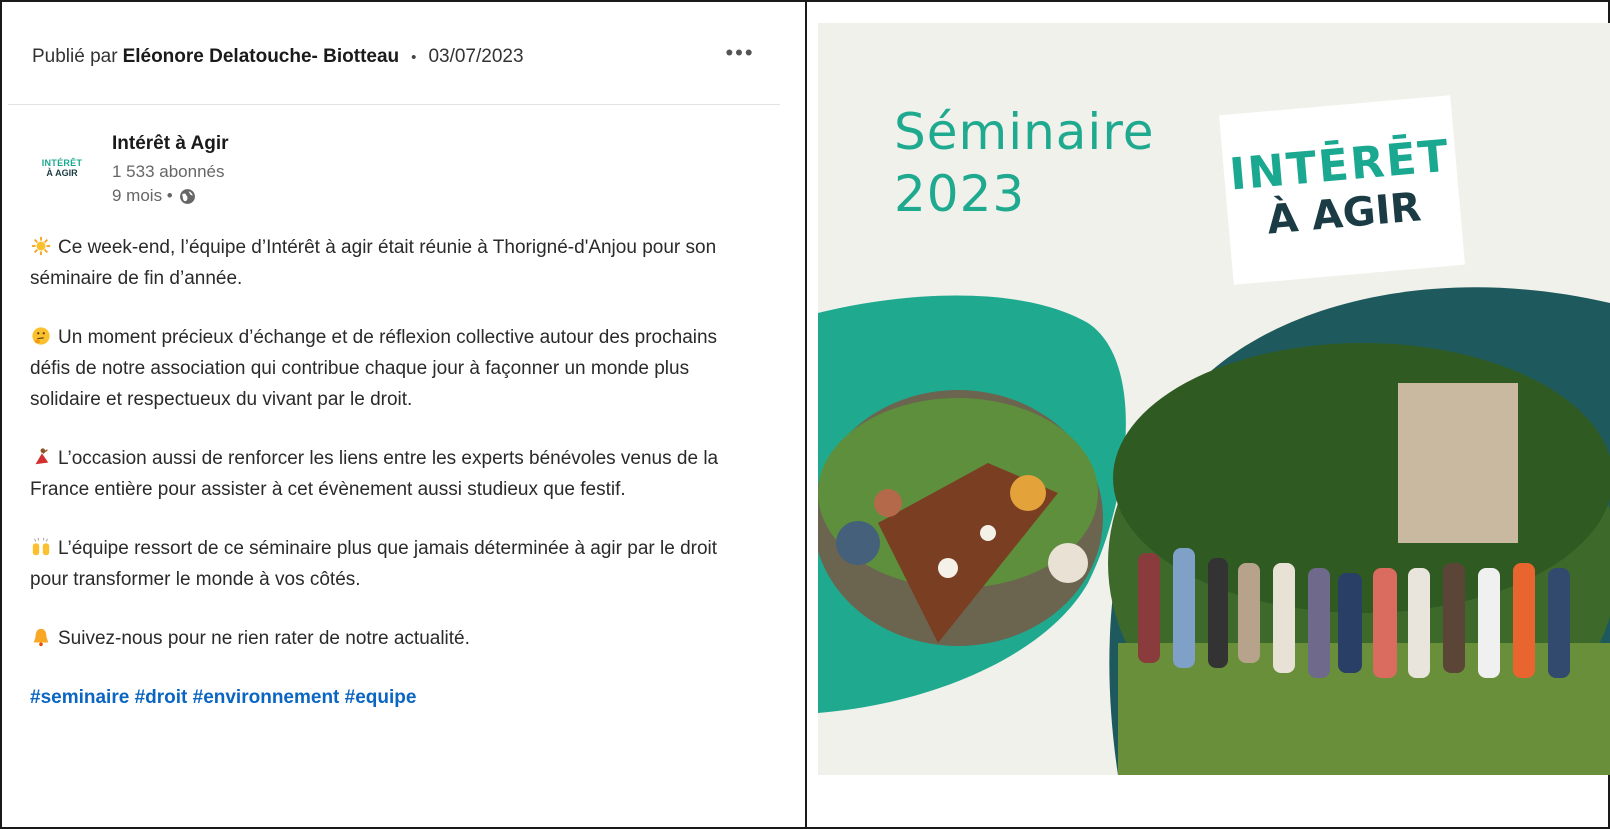 The height and width of the screenshot is (829, 1610). Describe the element at coordinates (42, 456) in the screenshot. I see `dancer-icon` at that location.